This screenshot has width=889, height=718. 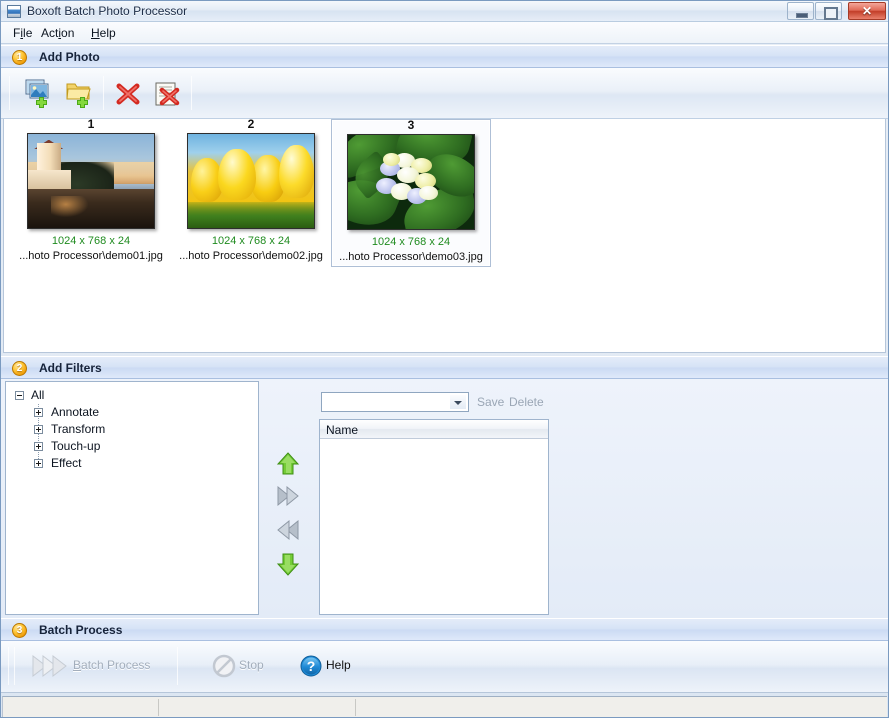 I want to click on help-label: Help, so click(x=338, y=665).